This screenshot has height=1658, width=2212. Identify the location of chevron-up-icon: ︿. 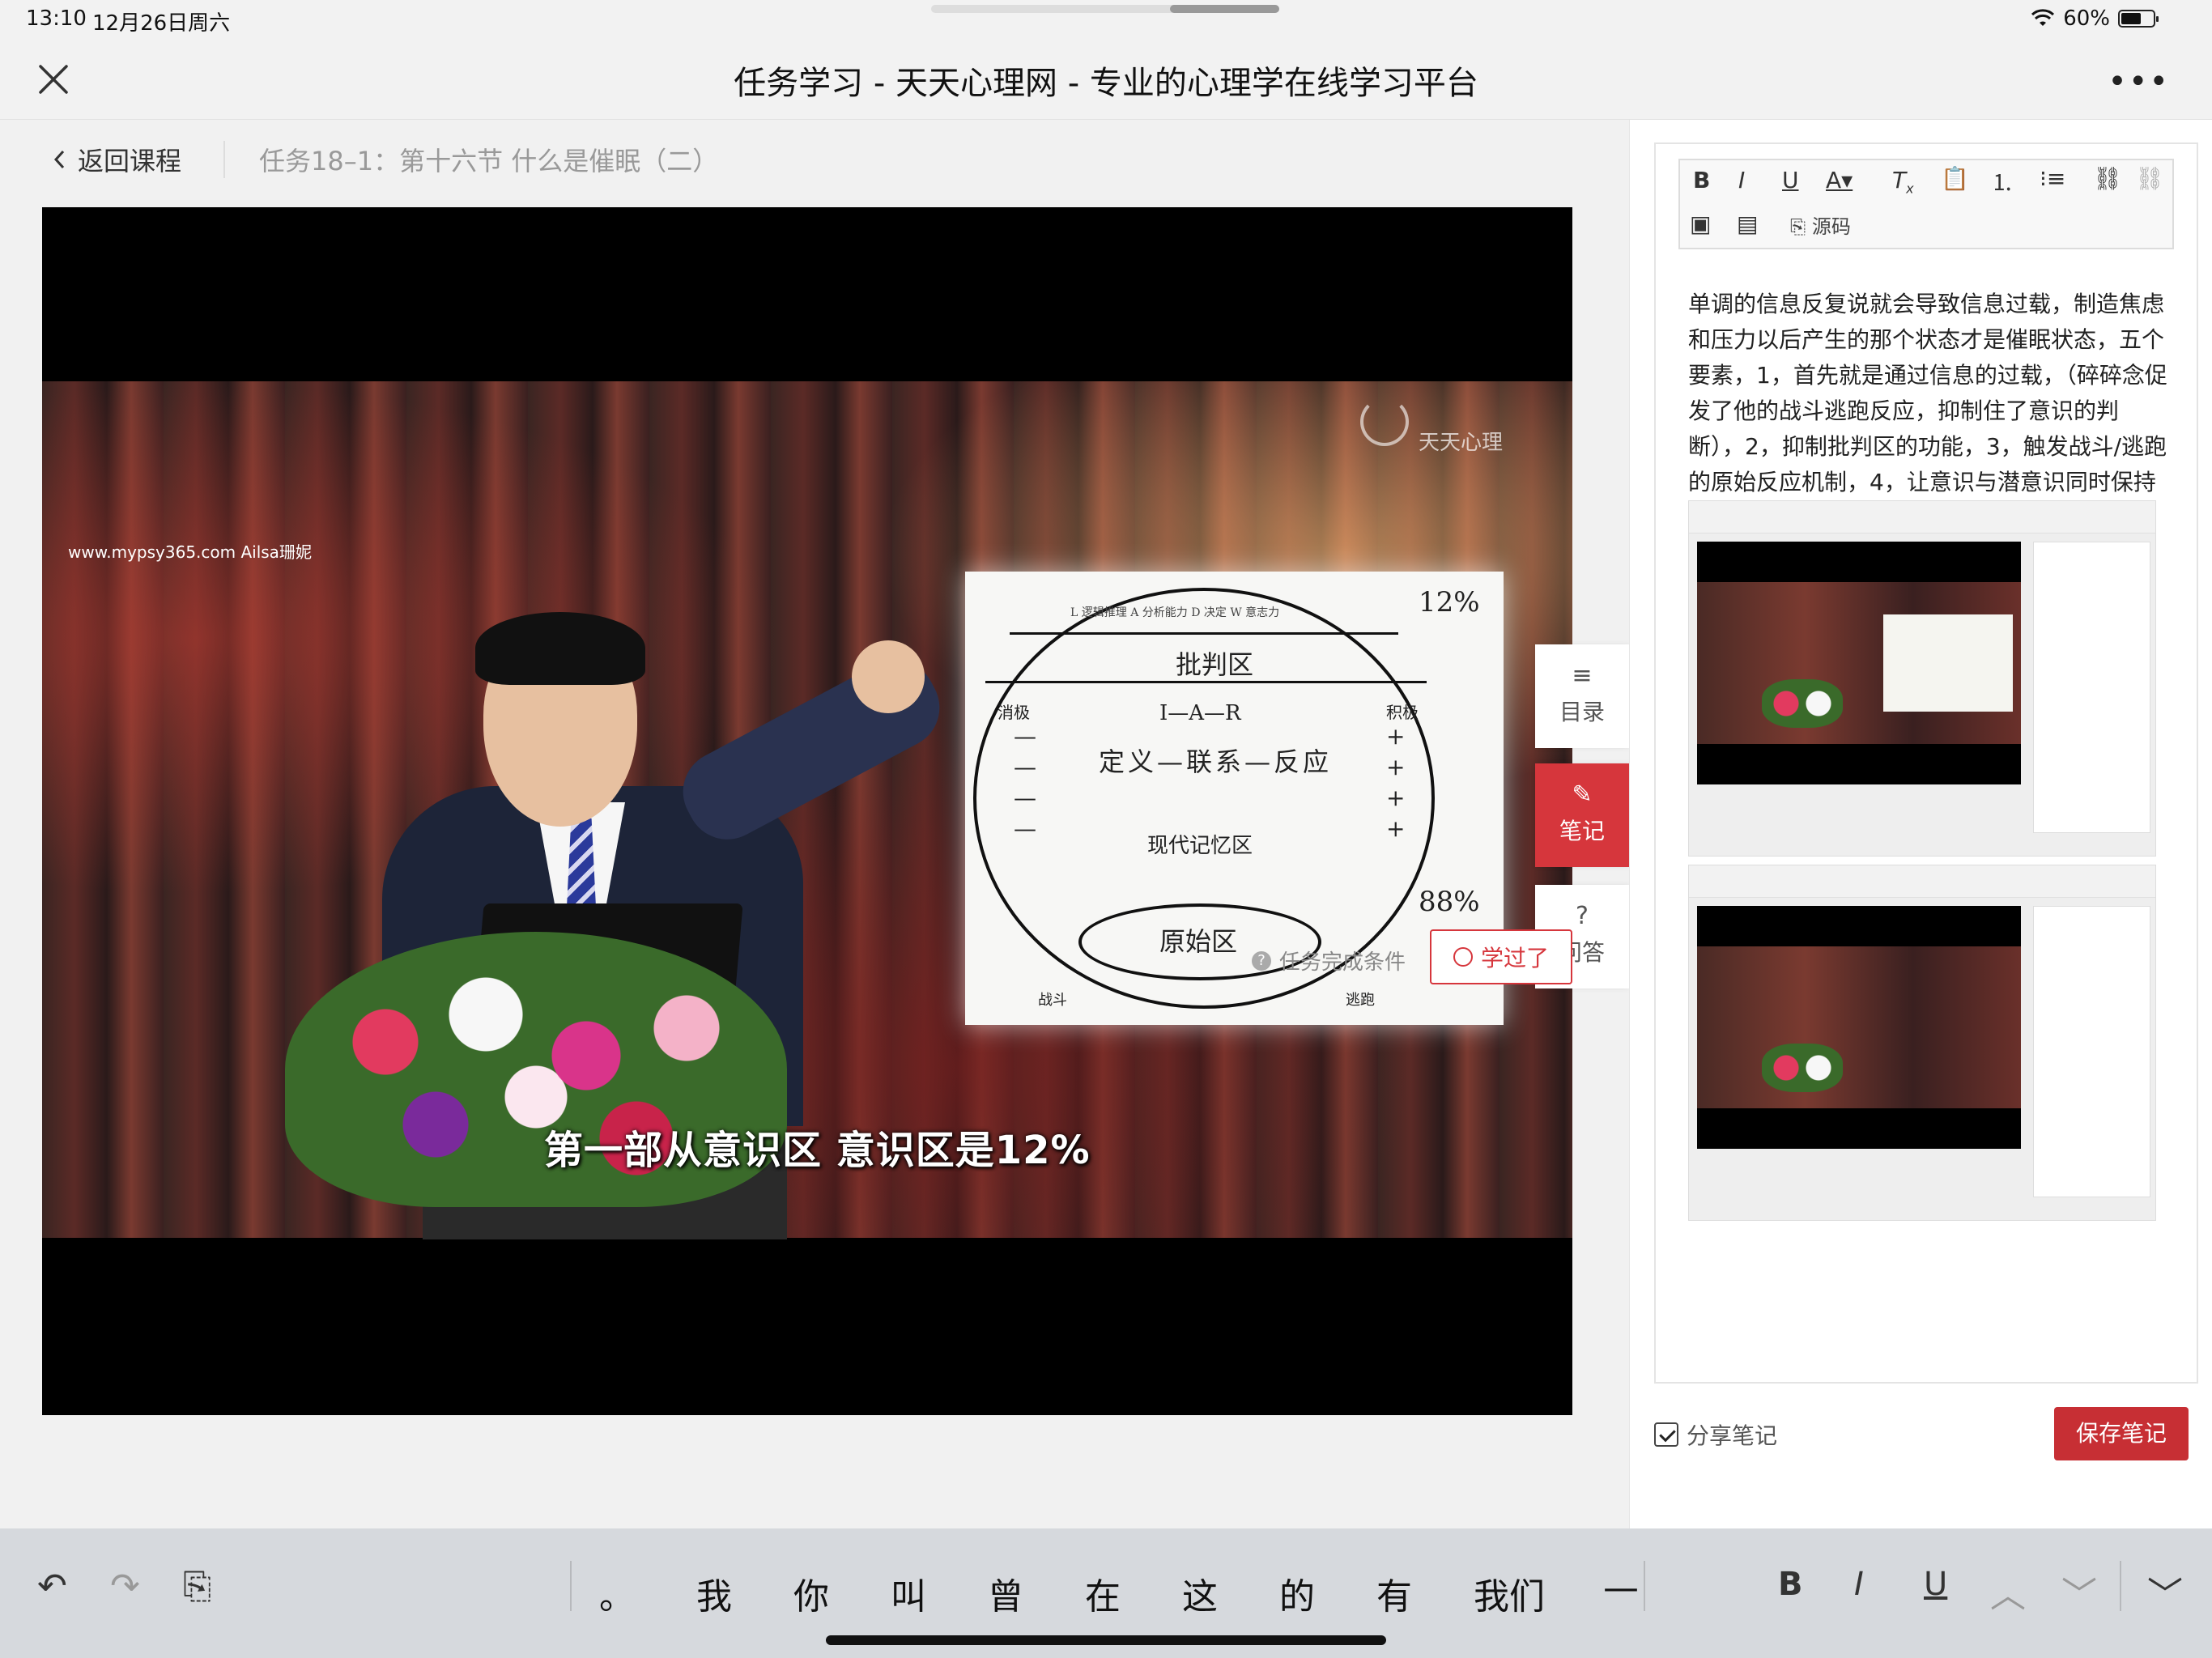
(2008, 1592).